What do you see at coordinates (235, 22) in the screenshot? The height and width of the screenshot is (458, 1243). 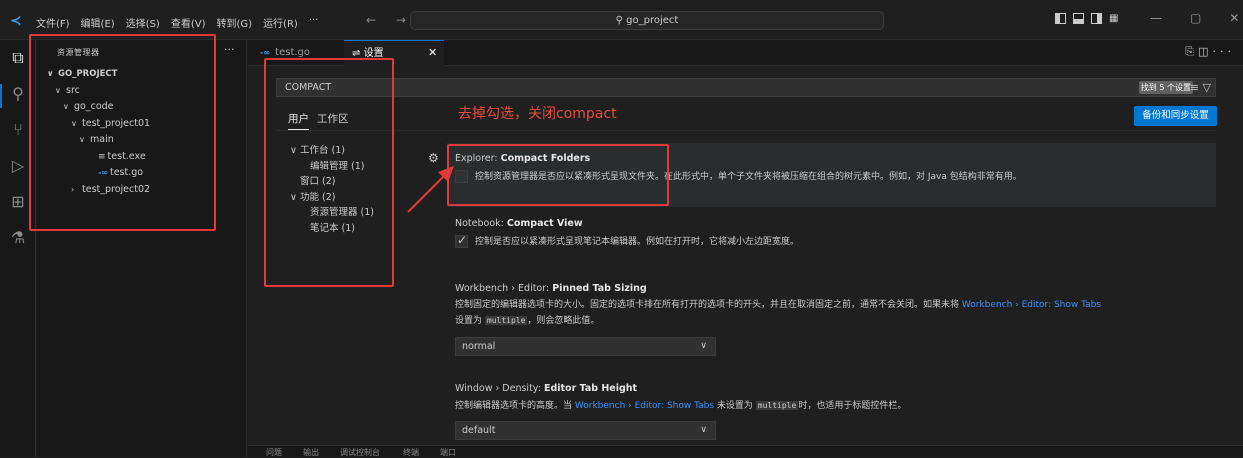 I see `menu-go: 转到(G)` at bounding box center [235, 22].